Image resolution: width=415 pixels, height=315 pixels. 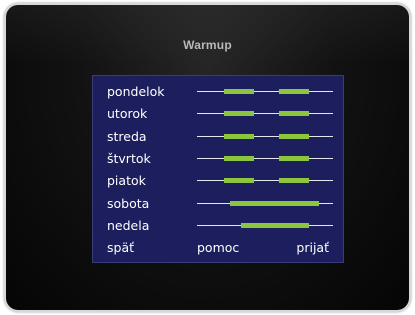 I want to click on day-label: utorok, so click(x=127, y=114).